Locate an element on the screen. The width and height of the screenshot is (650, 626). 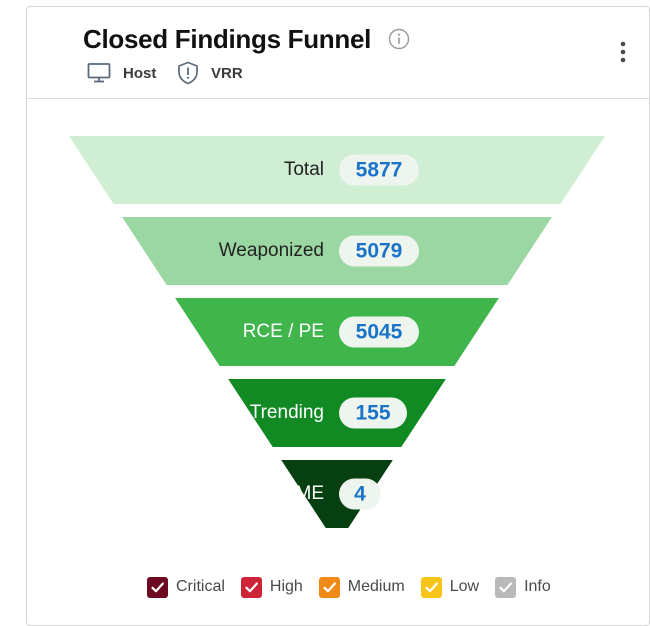
funnel-stage-rce-pe is located at coordinates (337, 332).